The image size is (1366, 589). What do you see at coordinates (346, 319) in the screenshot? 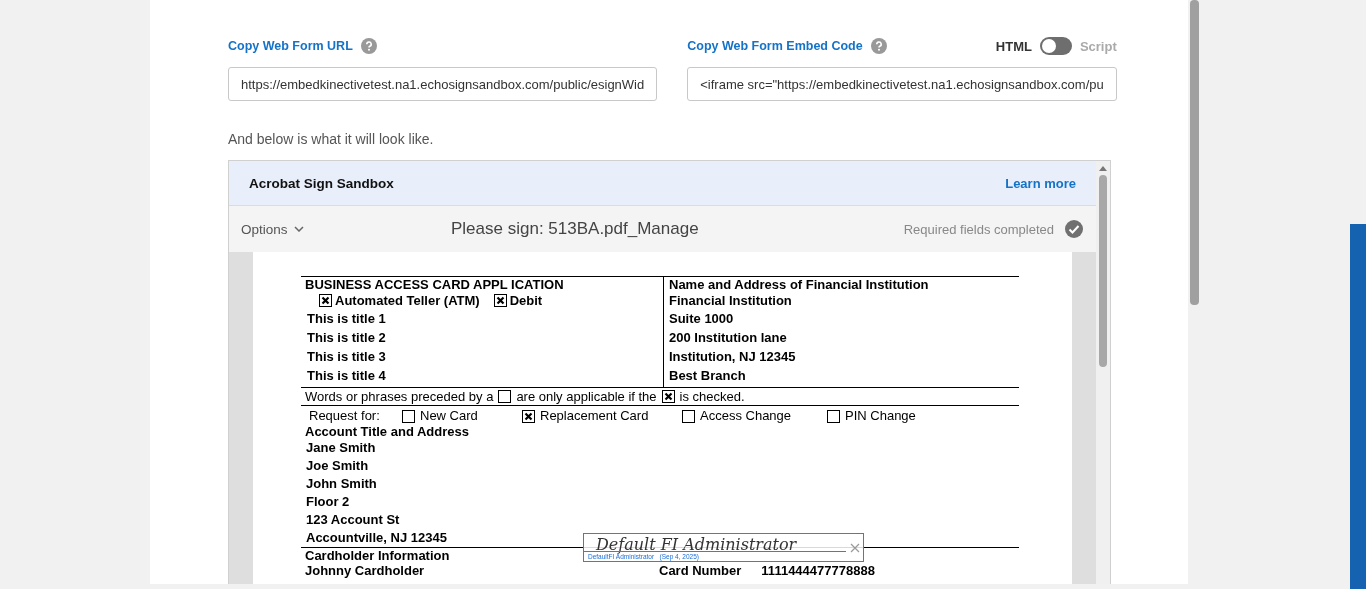
I see `title-line: This is title 1` at bounding box center [346, 319].